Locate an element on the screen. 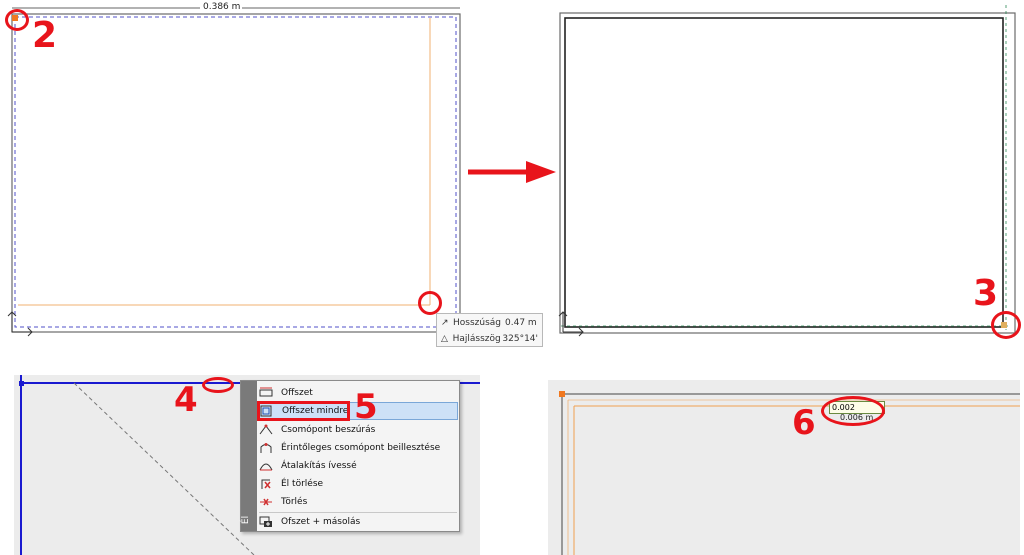  menu-item-convert-arc: Átalakítás ívessé is located at coordinates (308, 466).